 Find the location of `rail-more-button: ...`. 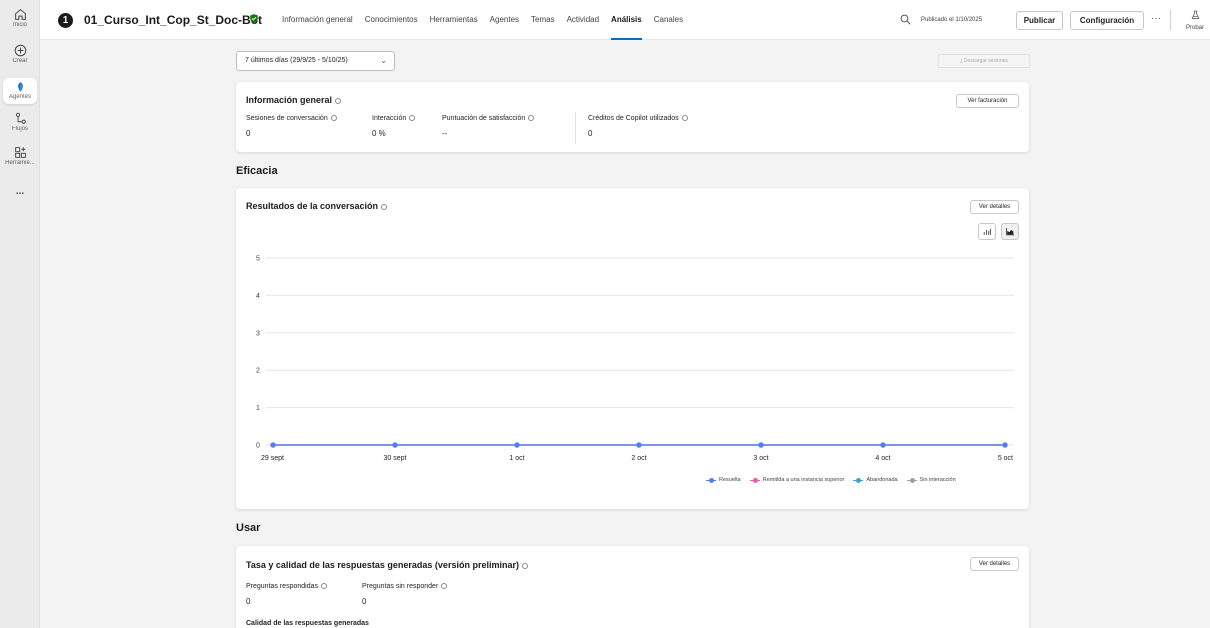

rail-more-button: ... is located at coordinates (20, 191).